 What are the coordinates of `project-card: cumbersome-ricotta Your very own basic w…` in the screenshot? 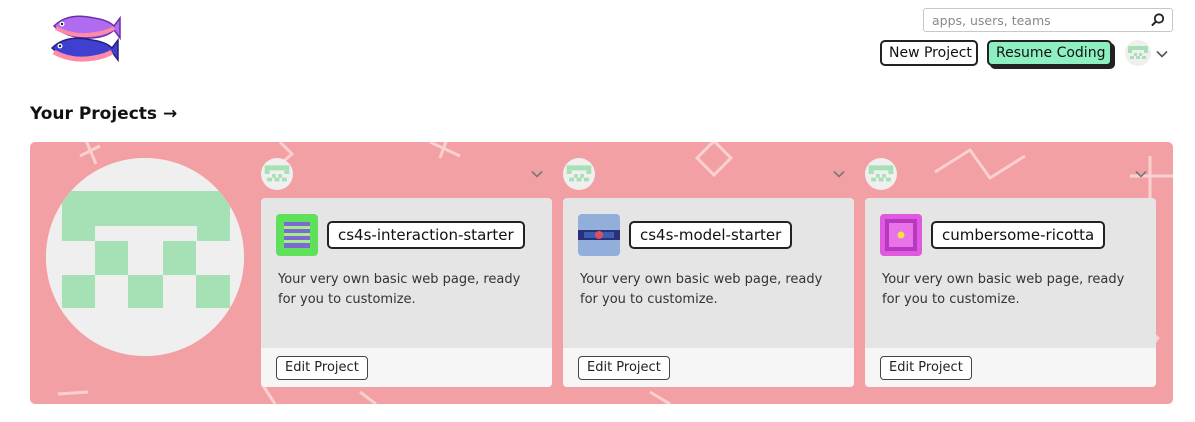 It's located at (1010, 292).